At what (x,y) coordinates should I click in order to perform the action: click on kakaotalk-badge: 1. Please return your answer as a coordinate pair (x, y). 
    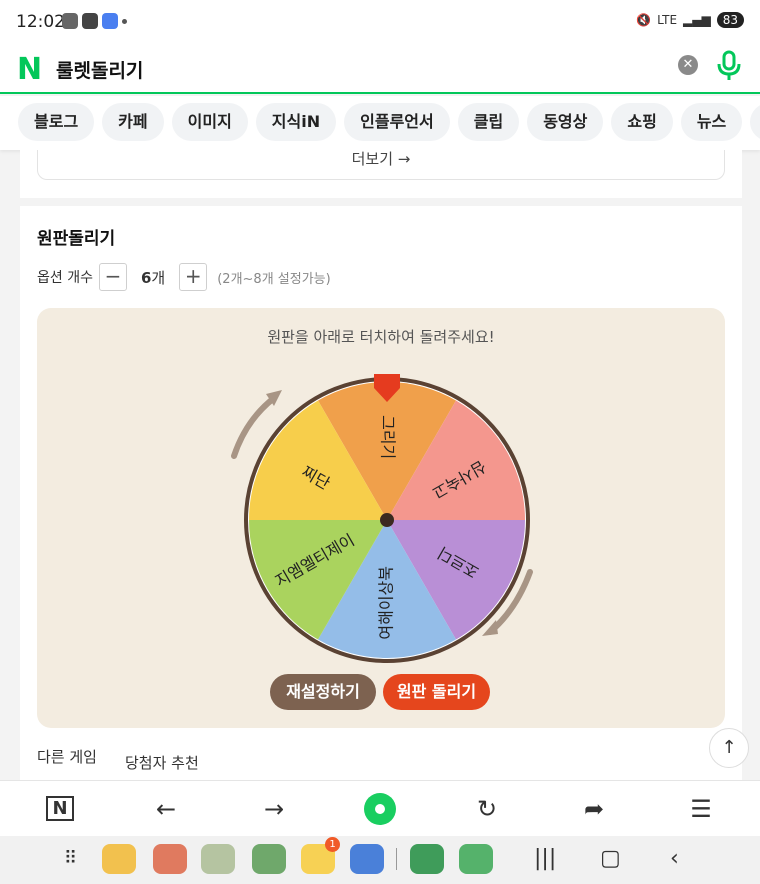
    Looking at the image, I should click on (332, 844).